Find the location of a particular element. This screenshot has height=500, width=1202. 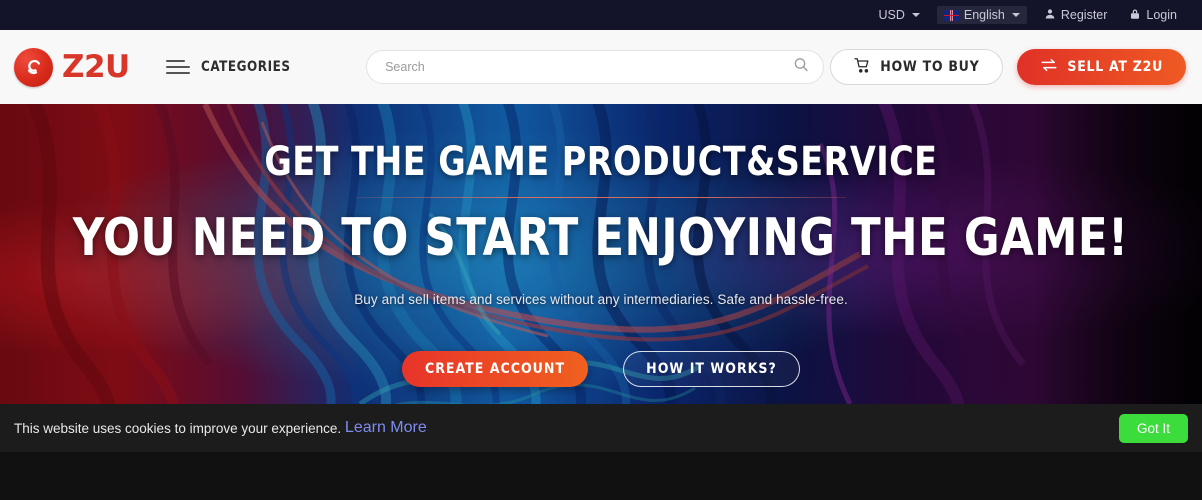

shopping-cart-icon is located at coordinates (862, 67).